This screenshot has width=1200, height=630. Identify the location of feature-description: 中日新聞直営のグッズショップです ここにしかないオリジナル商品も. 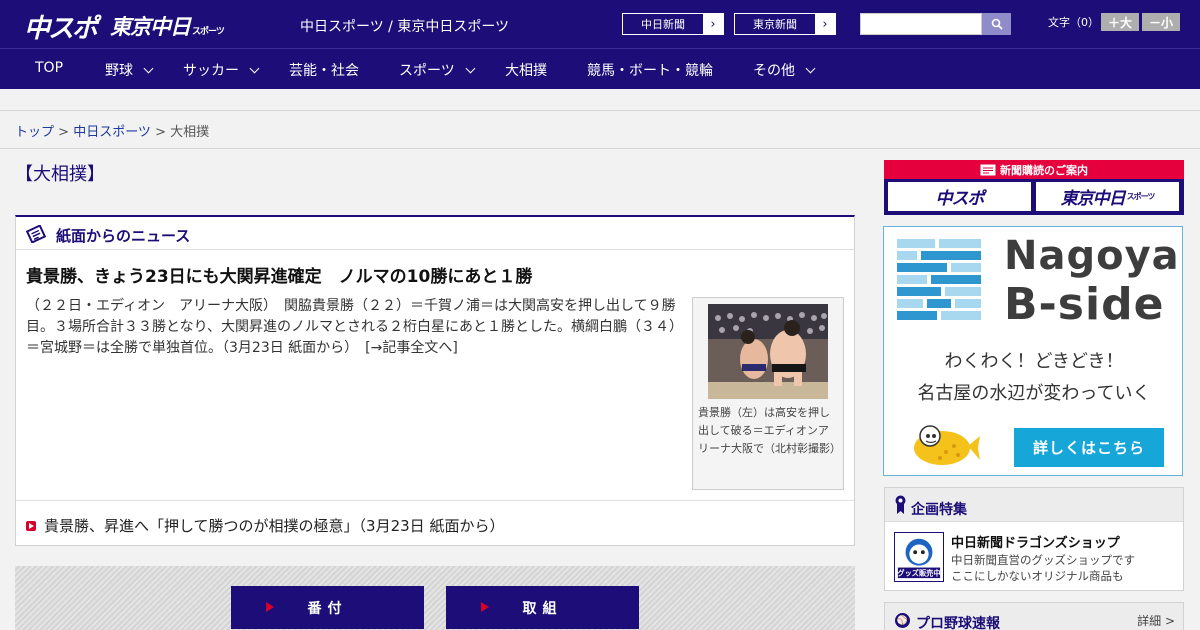
(1043, 568).